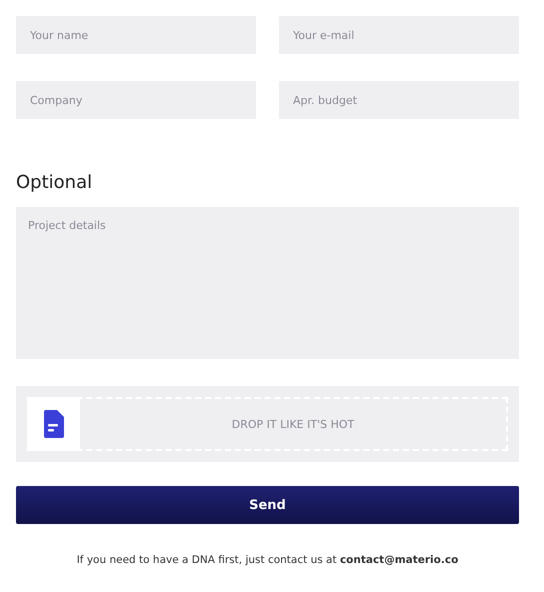  I want to click on document-icon, so click(54, 424).